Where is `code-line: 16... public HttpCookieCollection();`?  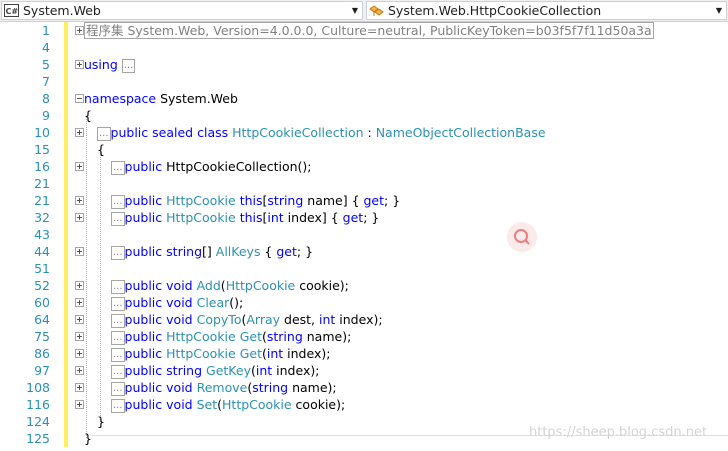
code-line: 16... public HttpCookieCollection(); is located at coordinates (364, 166).